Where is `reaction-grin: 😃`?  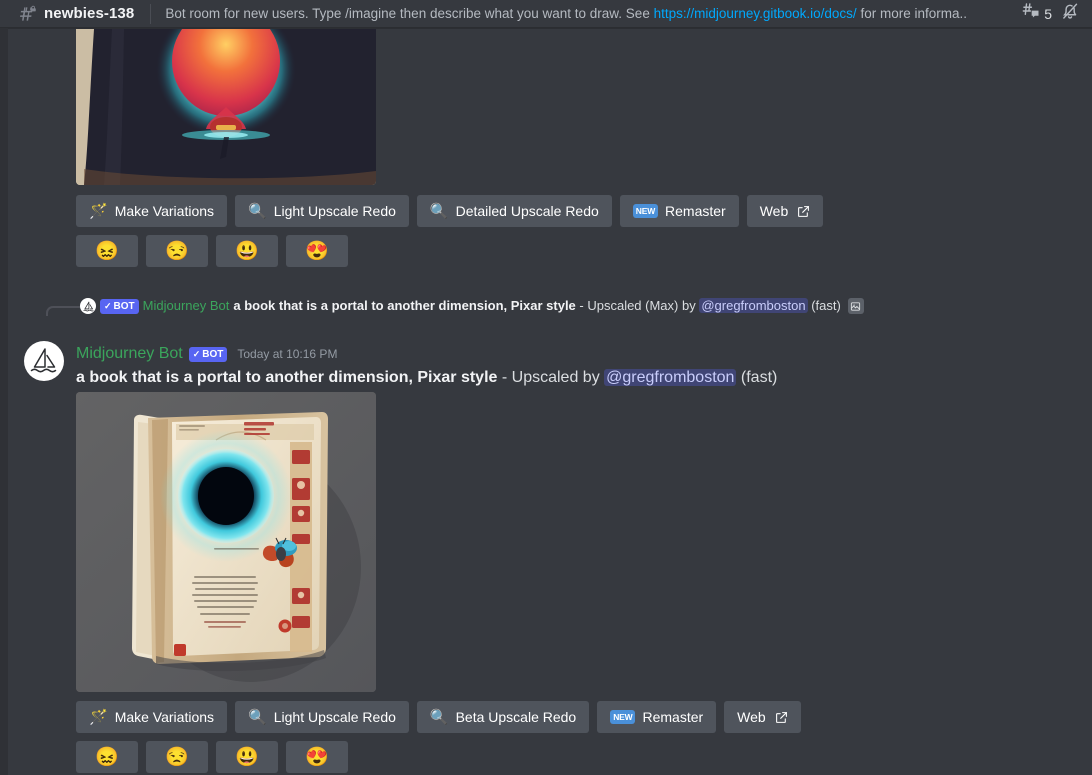 reaction-grin: 😃 is located at coordinates (247, 757).